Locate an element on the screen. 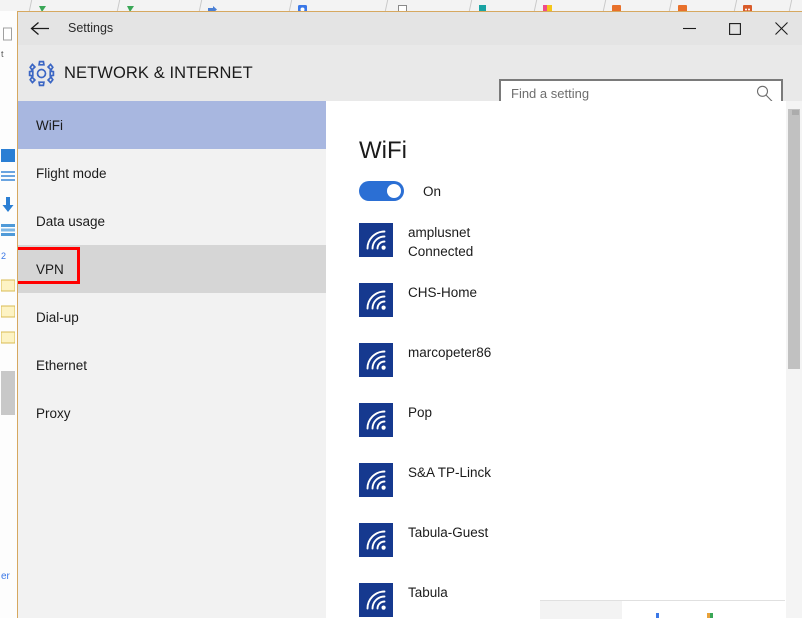  bookmark-icon-pink is located at coordinates (547, 6).